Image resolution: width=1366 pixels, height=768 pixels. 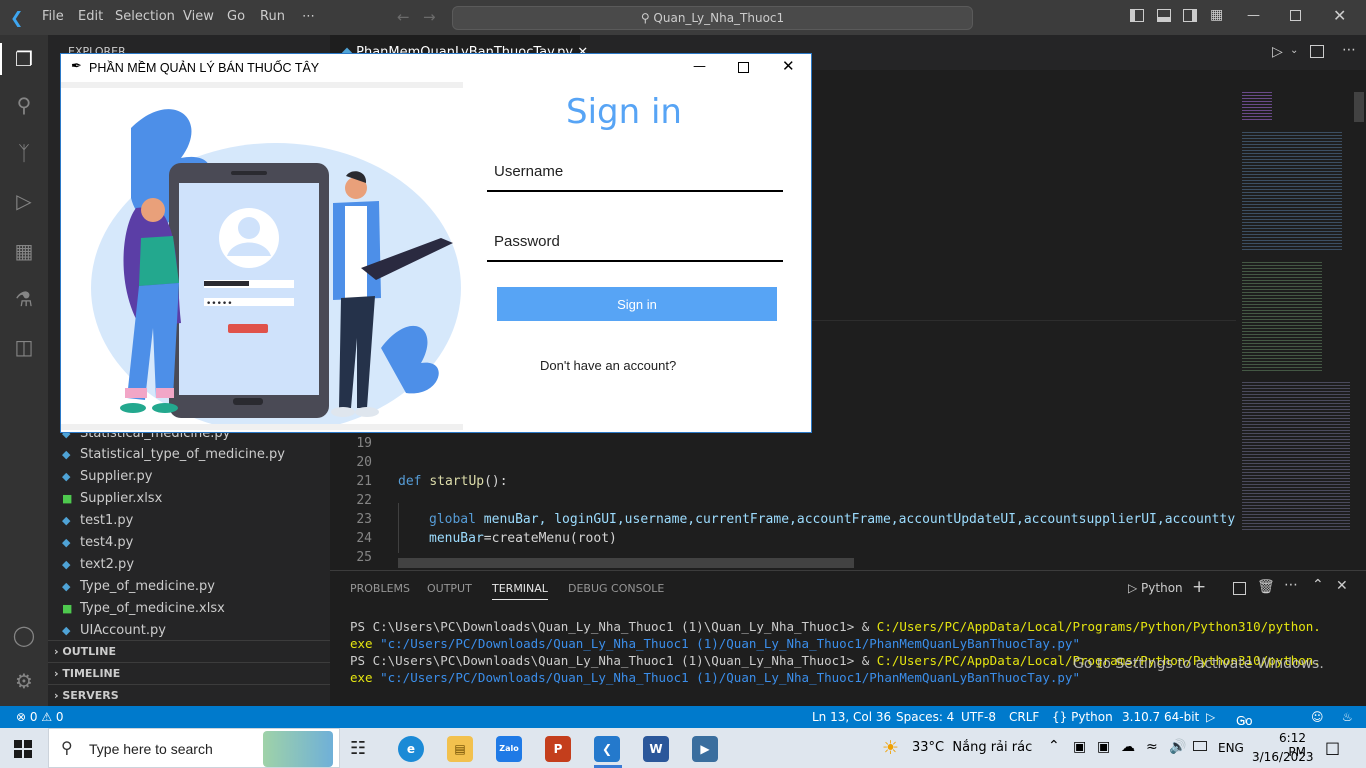 What do you see at coordinates (1318, 585) in the screenshot?
I see `maximize-panel-icon: ⌃` at bounding box center [1318, 585].